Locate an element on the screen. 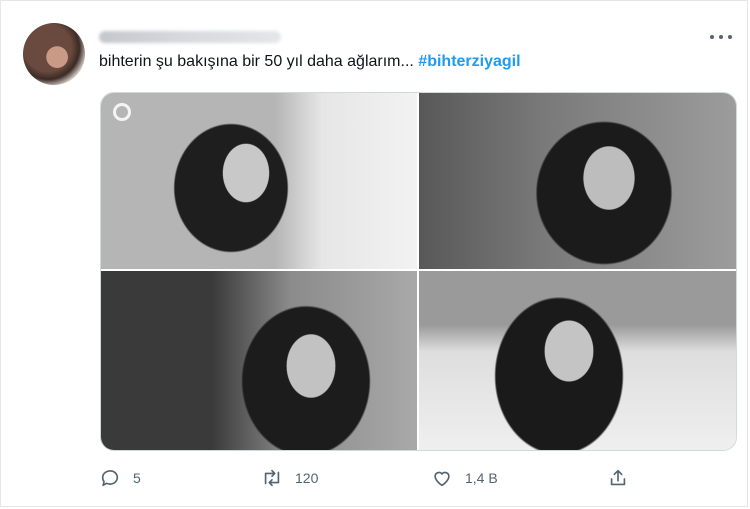 The height and width of the screenshot is (509, 750). like-icon is located at coordinates (442, 479).